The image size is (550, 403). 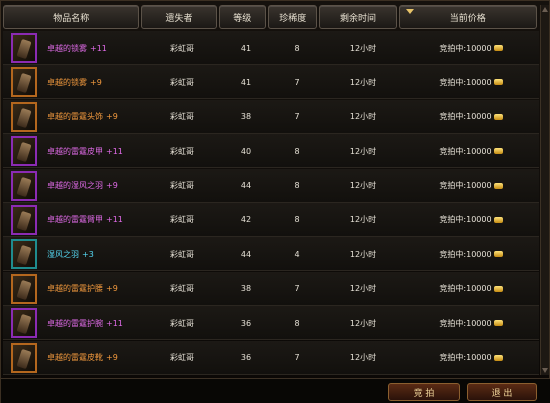 What do you see at coordinates (271, 323) in the screenshot?
I see `table-row: 卓越的雷霆护腕 +11 彩虹哥 36 8 12小时 竞拍中:10000` at bounding box center [271, 323].